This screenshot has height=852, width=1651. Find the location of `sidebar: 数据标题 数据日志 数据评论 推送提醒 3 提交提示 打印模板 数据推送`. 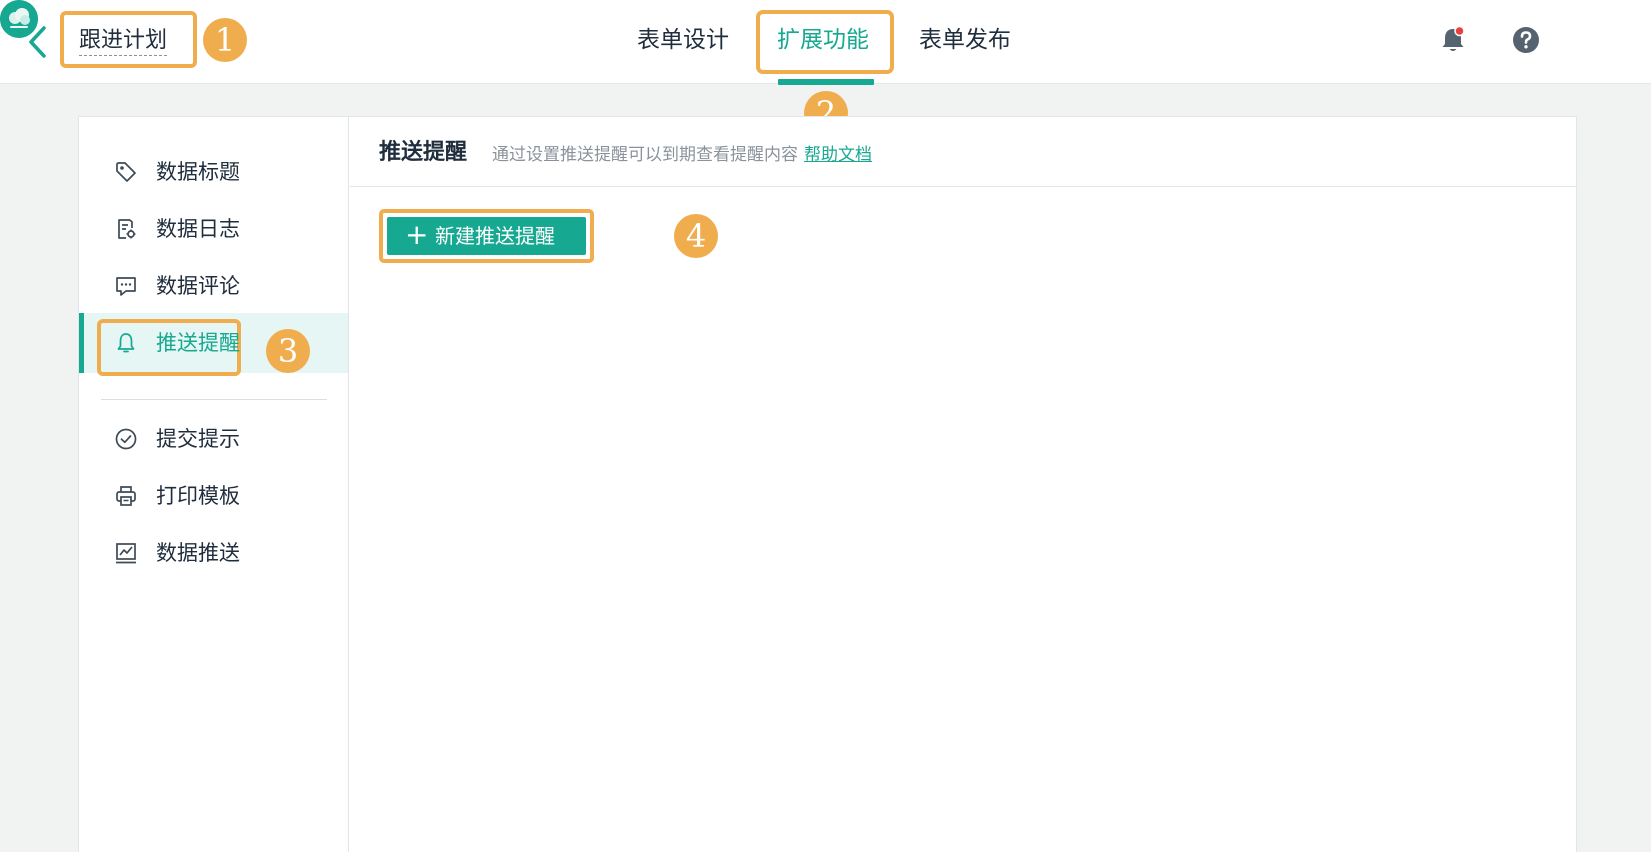

sidebar: 数据标题 数据日志 数据评论 推送提醒 3 提交提示 打印模板 数据推送 is located at coordinates (214, 484).